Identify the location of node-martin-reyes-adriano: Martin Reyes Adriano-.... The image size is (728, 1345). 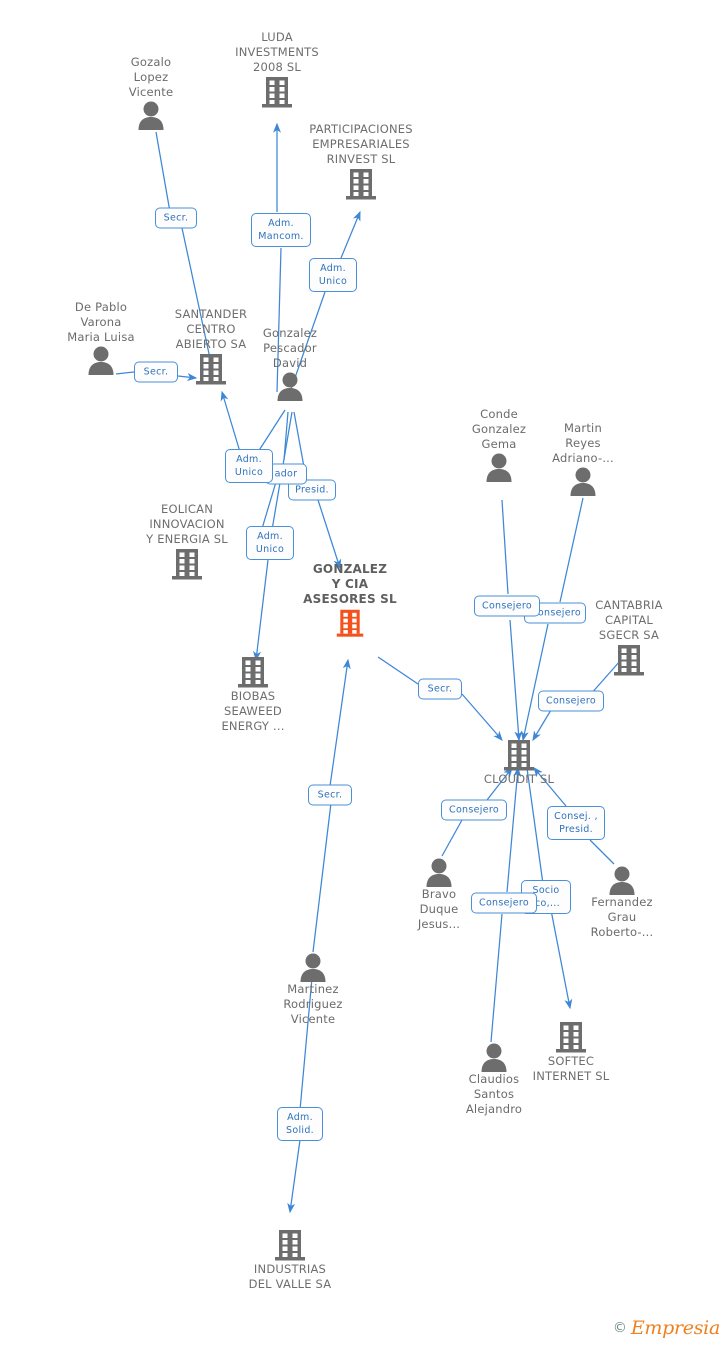
(583, 458).